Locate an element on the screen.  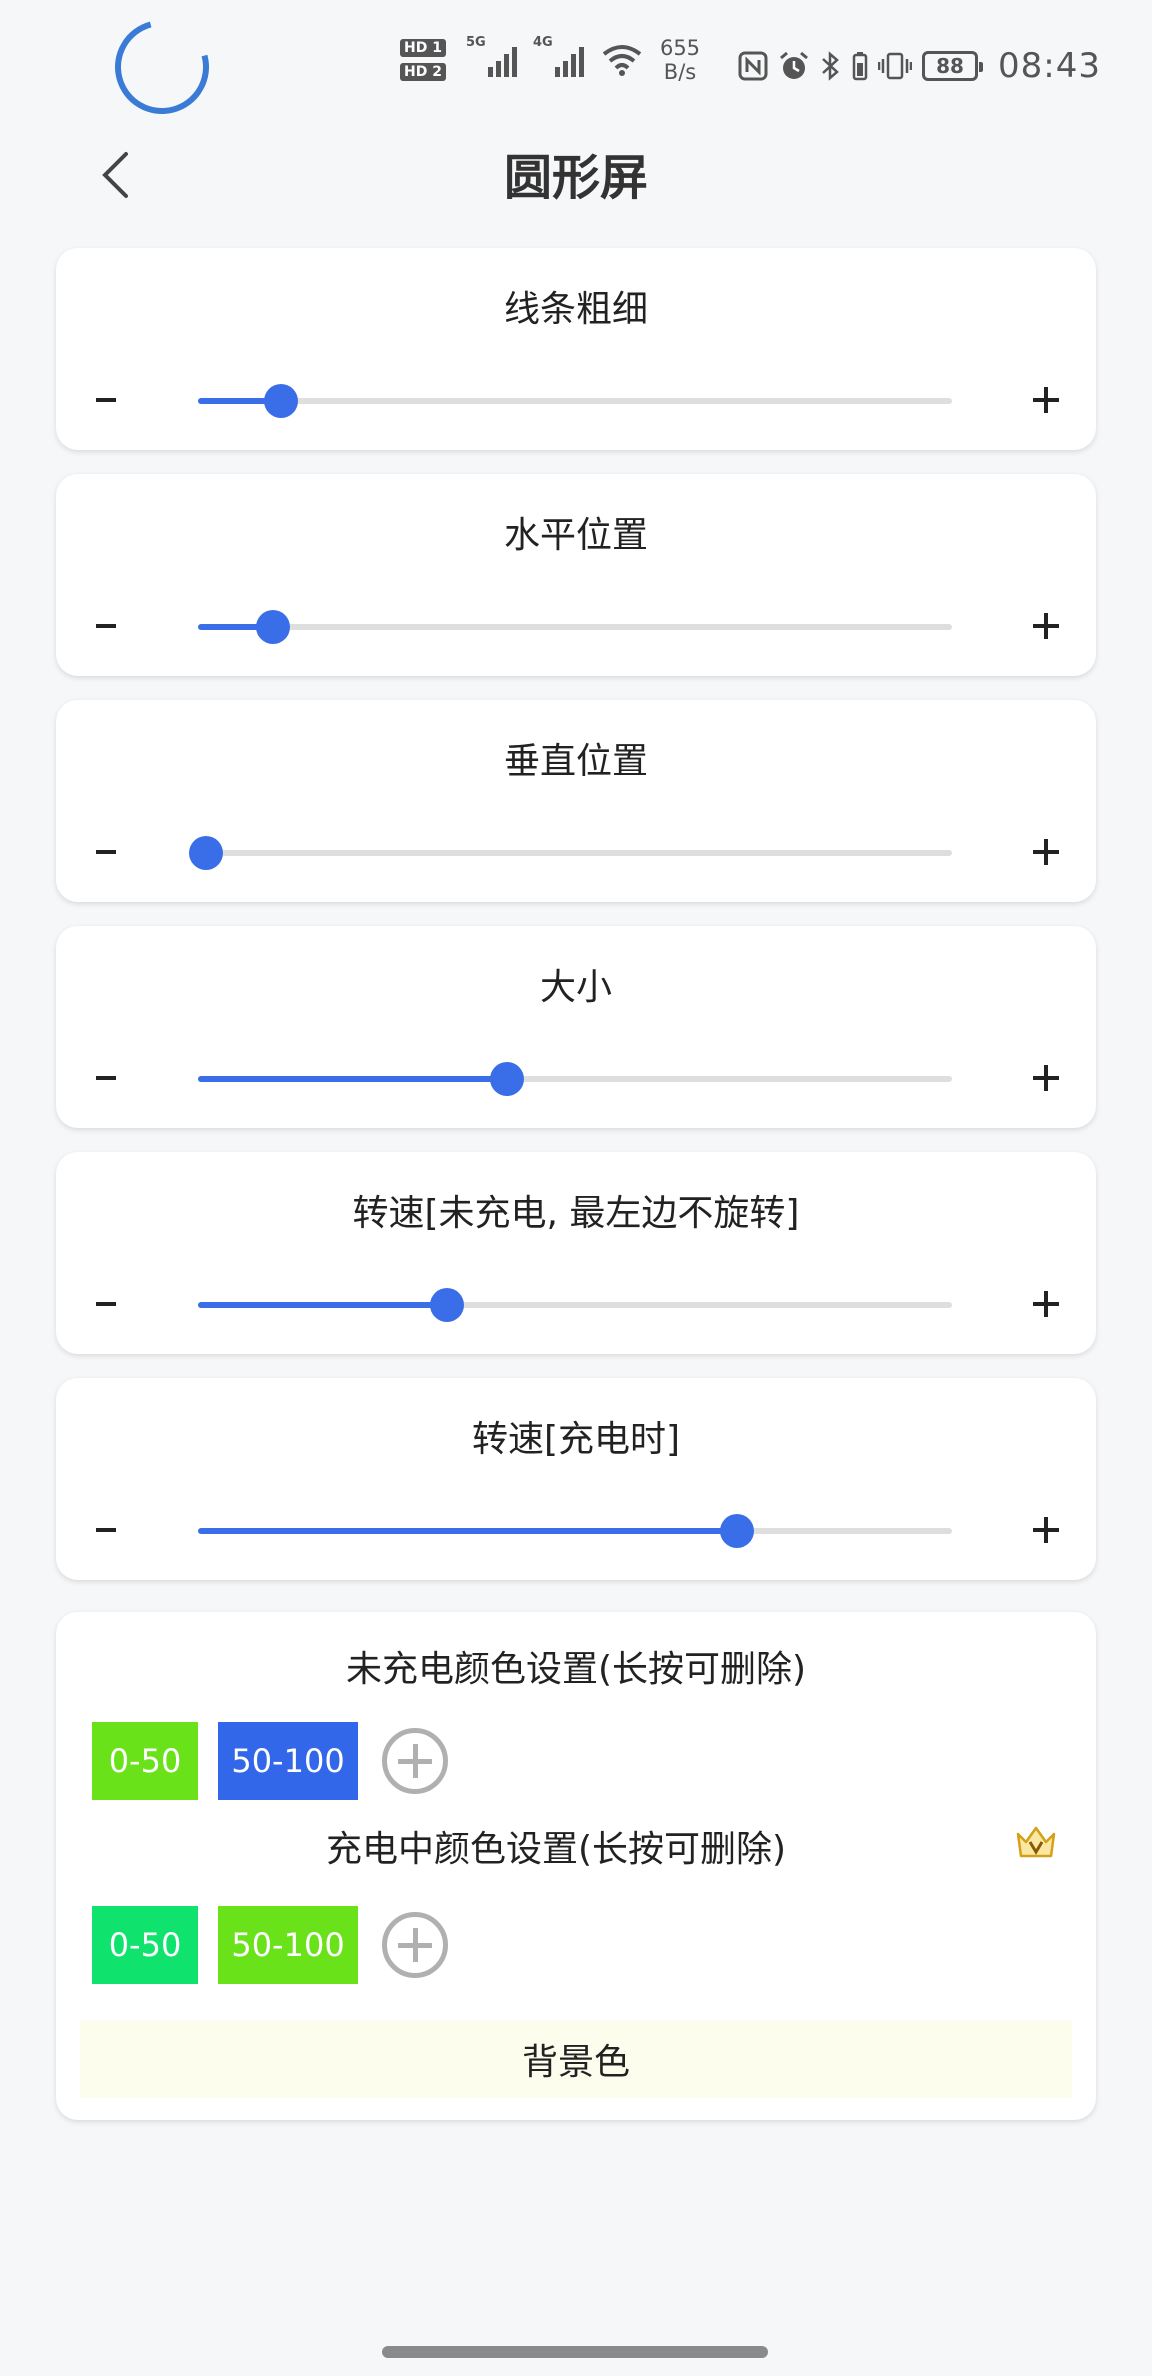
app-header: 圆形屏 is located at coordinates (576, 185).